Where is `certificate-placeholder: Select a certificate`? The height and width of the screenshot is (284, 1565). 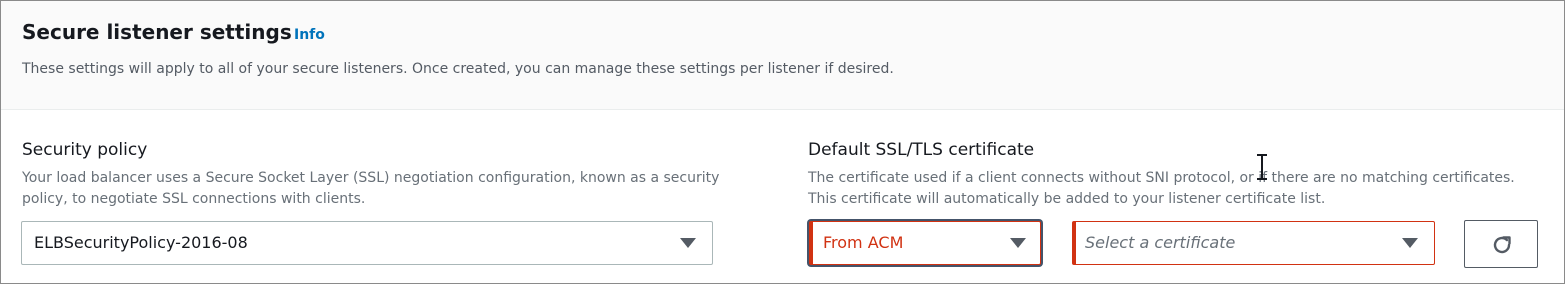 certificate-placeholder: Select a certificate is located at coordinates (1160, 242).